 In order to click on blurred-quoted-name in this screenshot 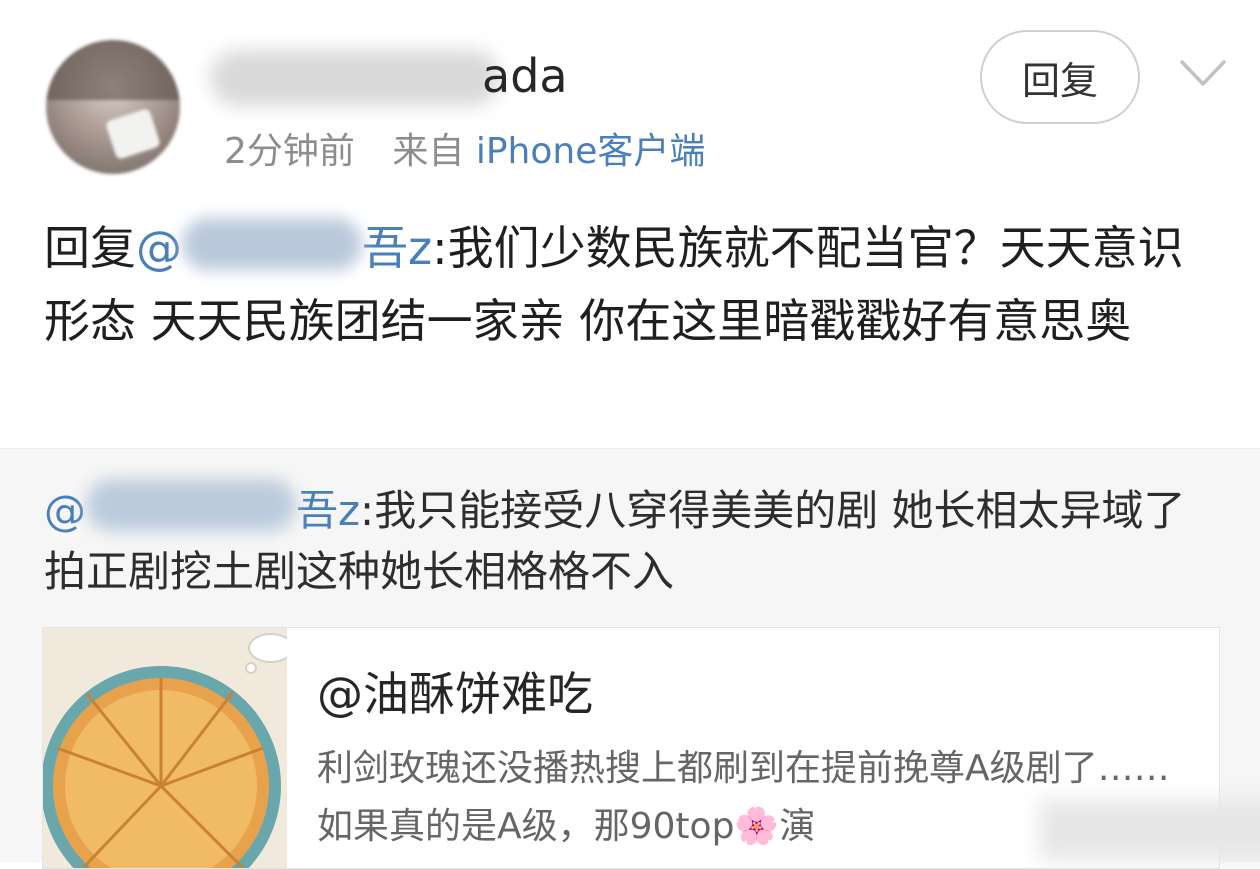, I will do `click(191, 505)`.